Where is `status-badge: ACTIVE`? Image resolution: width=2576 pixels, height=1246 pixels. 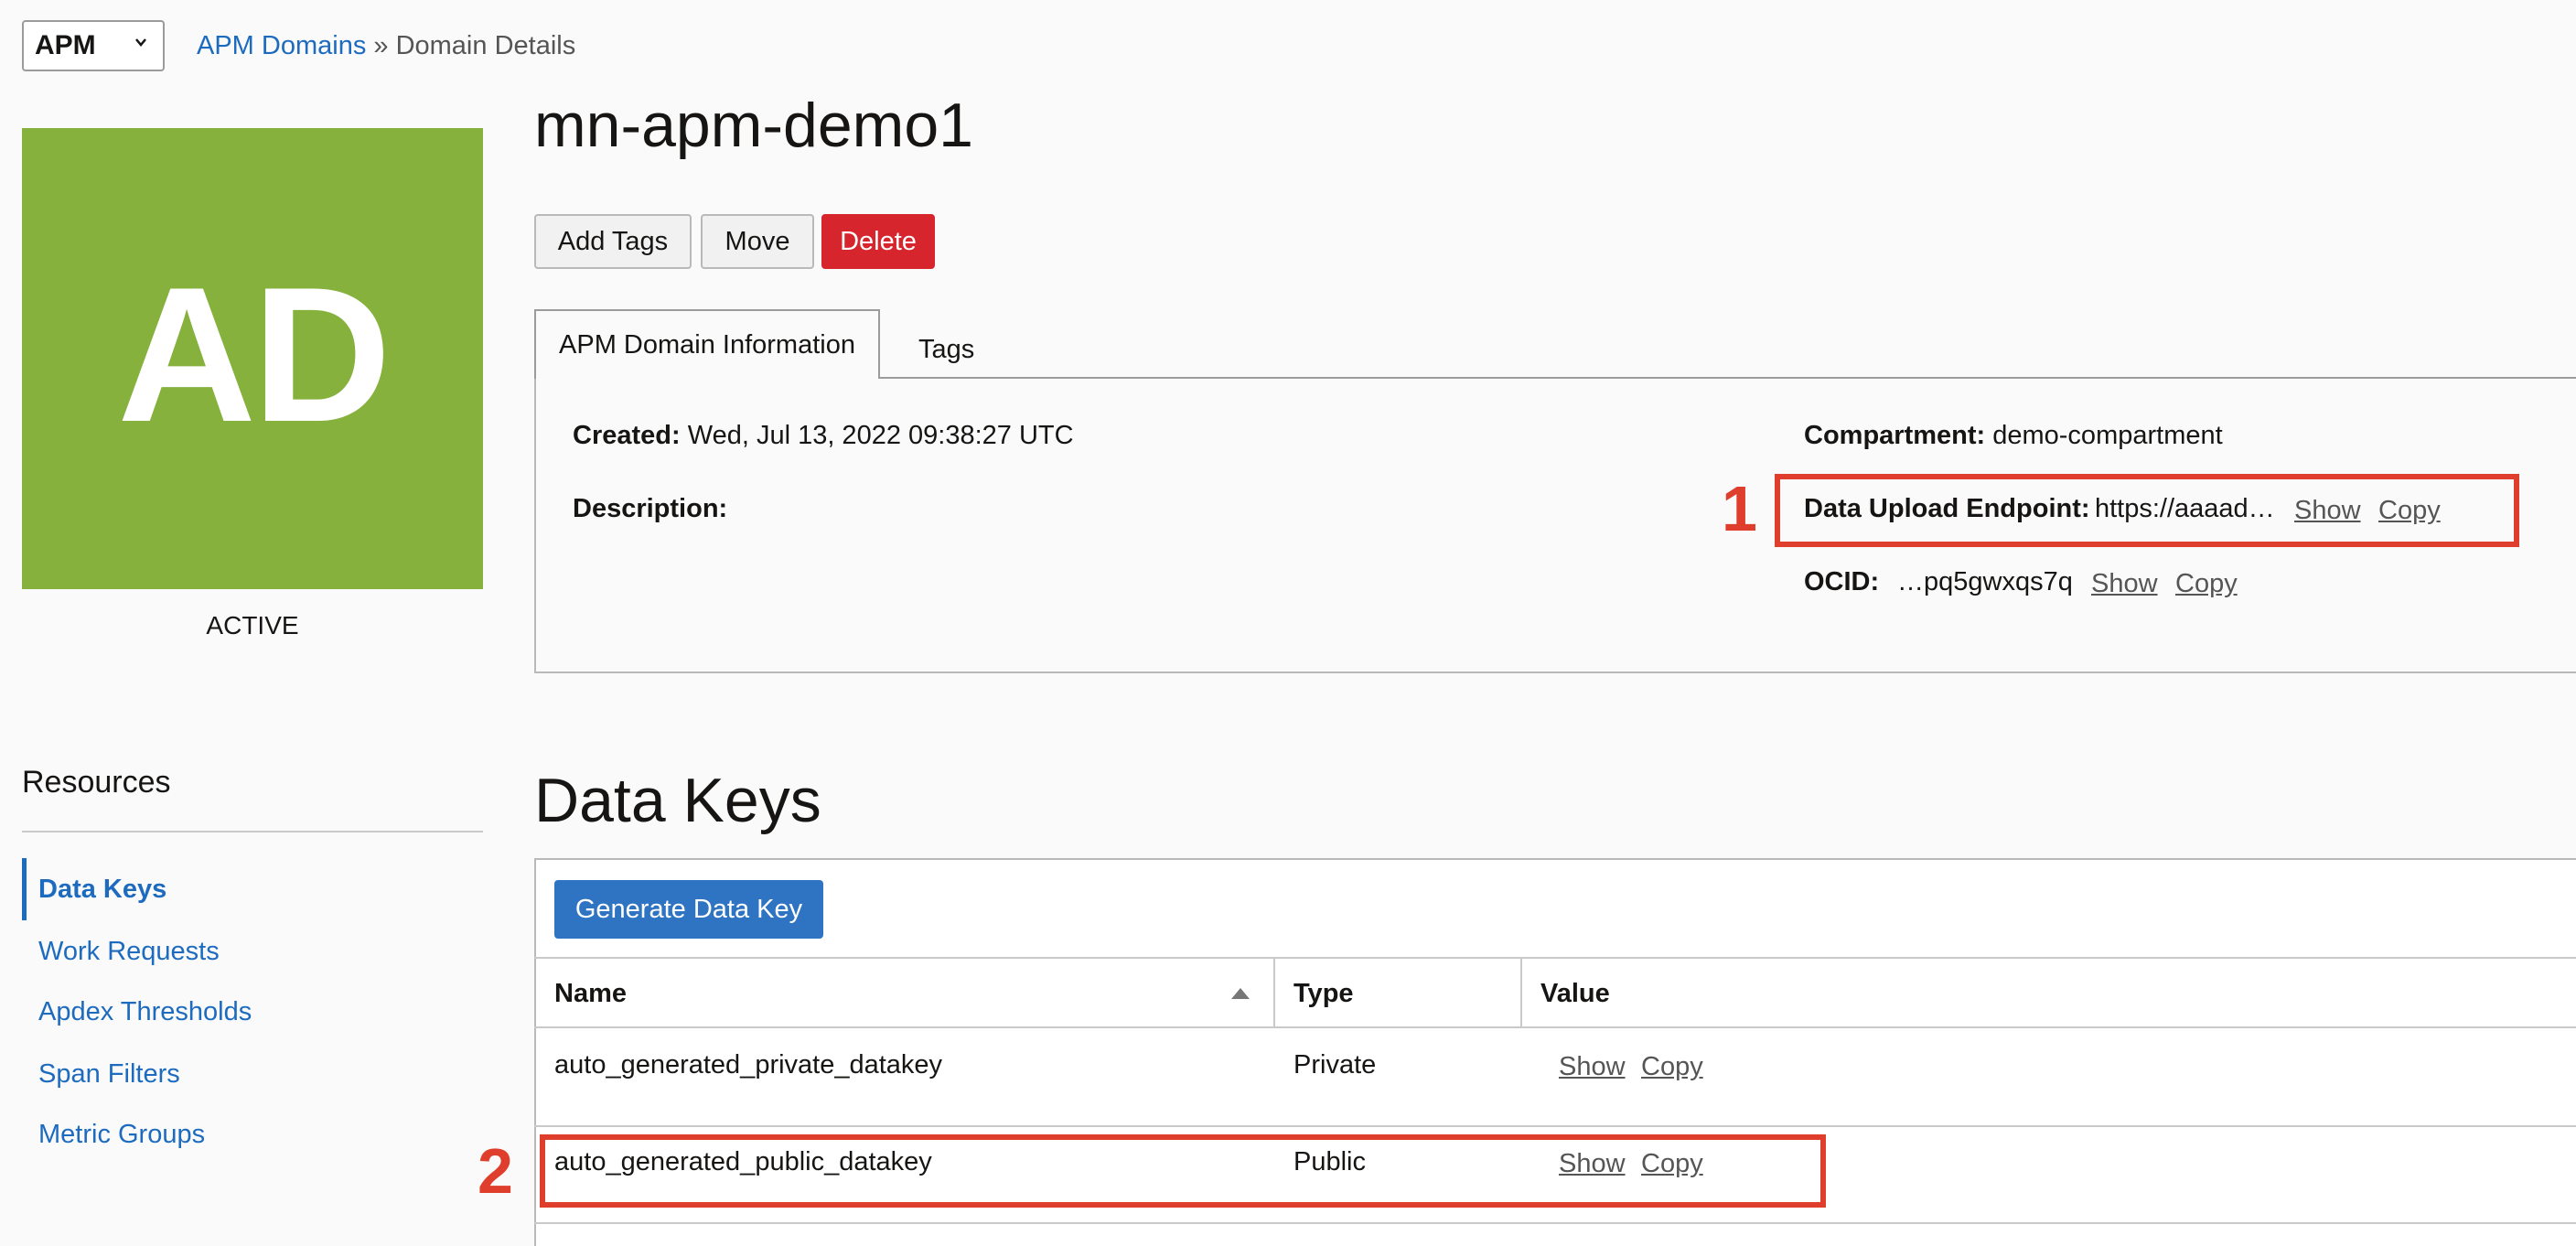 status-badge: ACTIVE is located at coordinates (252, 625).